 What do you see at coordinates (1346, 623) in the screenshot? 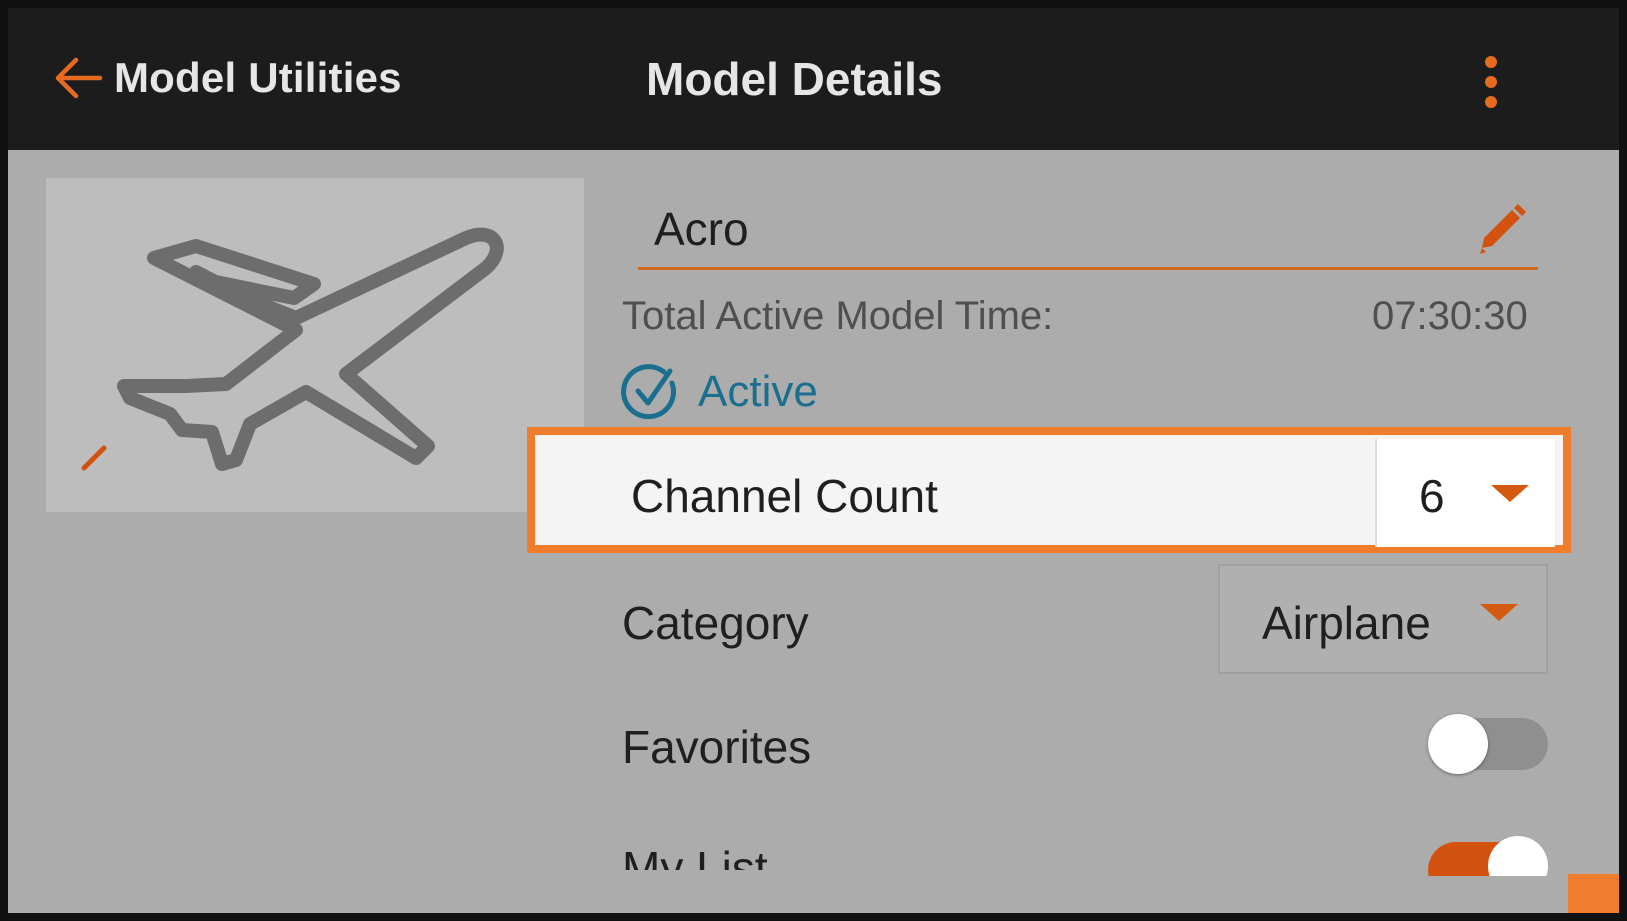
I see `category-value: Airplane` at bounding box center [1346, 623].